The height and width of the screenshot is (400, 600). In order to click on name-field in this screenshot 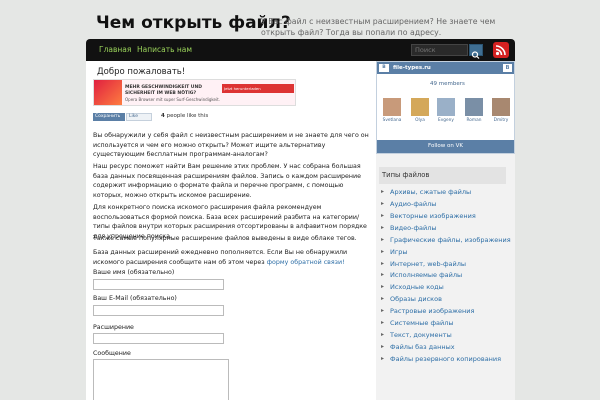, I will do `click(158, 284)`.